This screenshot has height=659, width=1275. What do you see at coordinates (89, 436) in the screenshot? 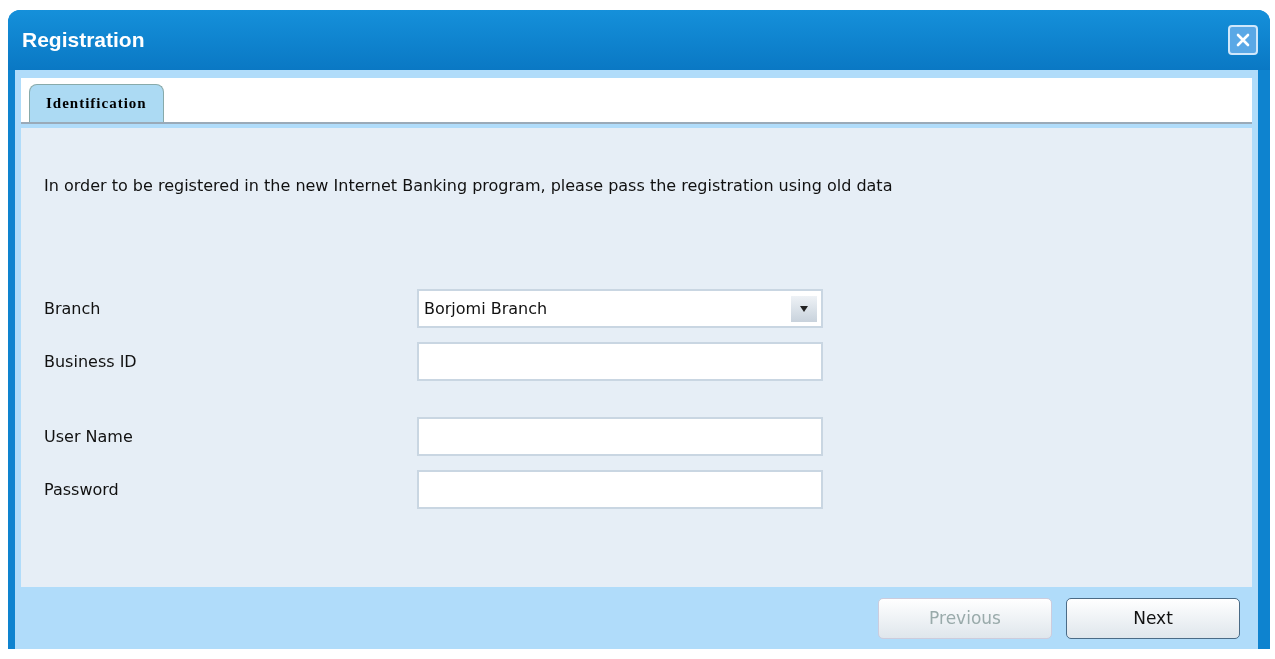
I see `field-label: User Name` at bounding box center [89, 436].